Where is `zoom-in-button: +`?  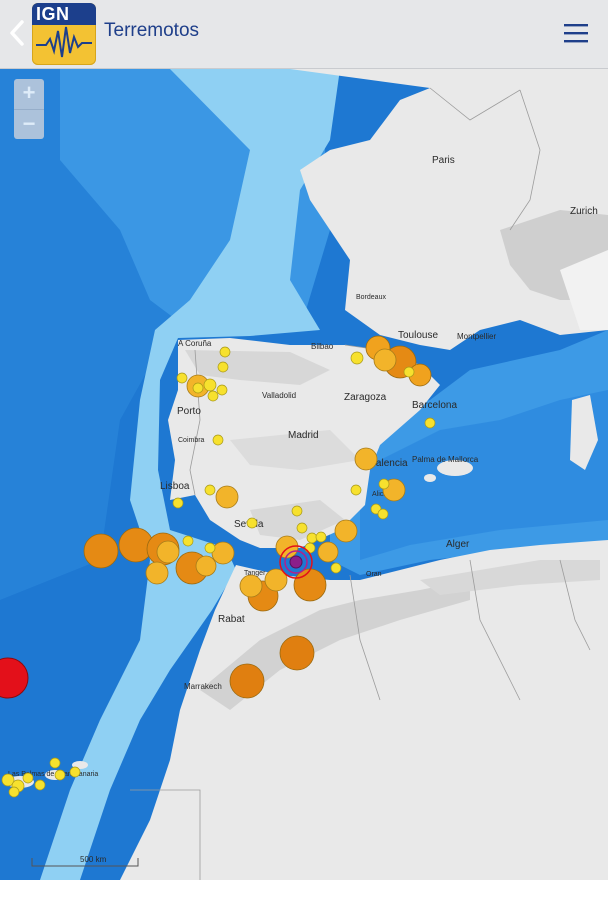 zoom-in-button: + is located at coordinates (29, 94).